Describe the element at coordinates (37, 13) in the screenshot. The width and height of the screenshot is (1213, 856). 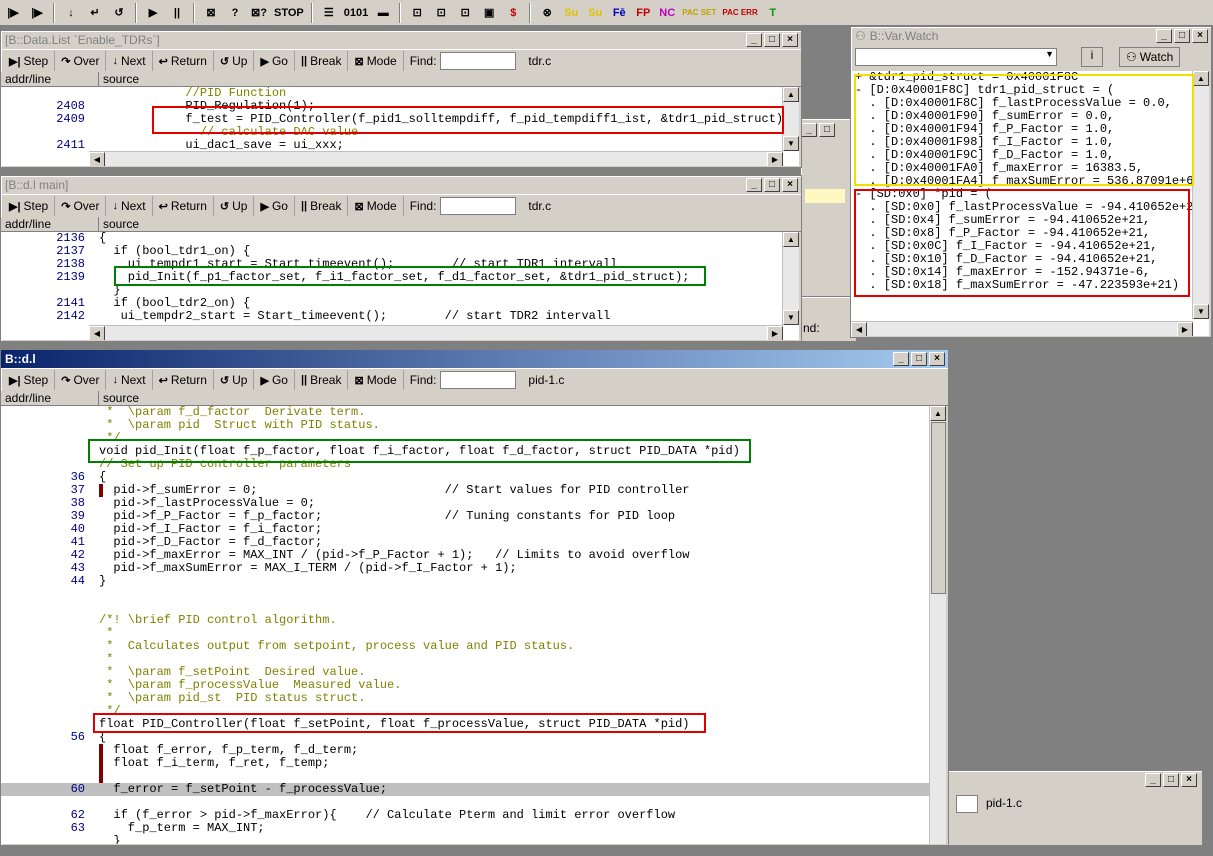
I see `toolbar-button-1: |▶` at that location.